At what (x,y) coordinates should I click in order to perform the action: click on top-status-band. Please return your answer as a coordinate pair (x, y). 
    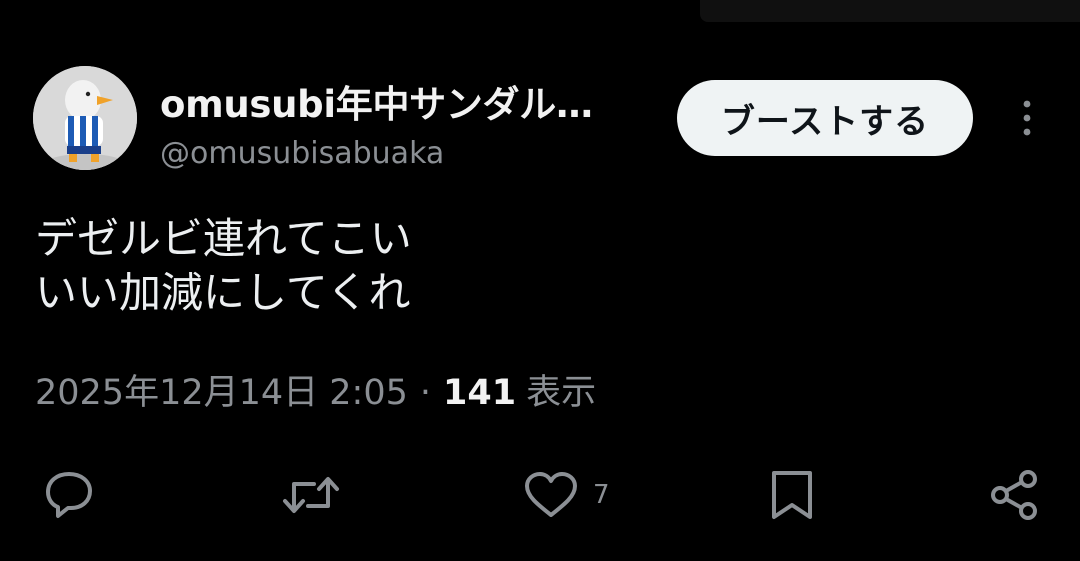
    Looking at the image, I should click on (890, 11).